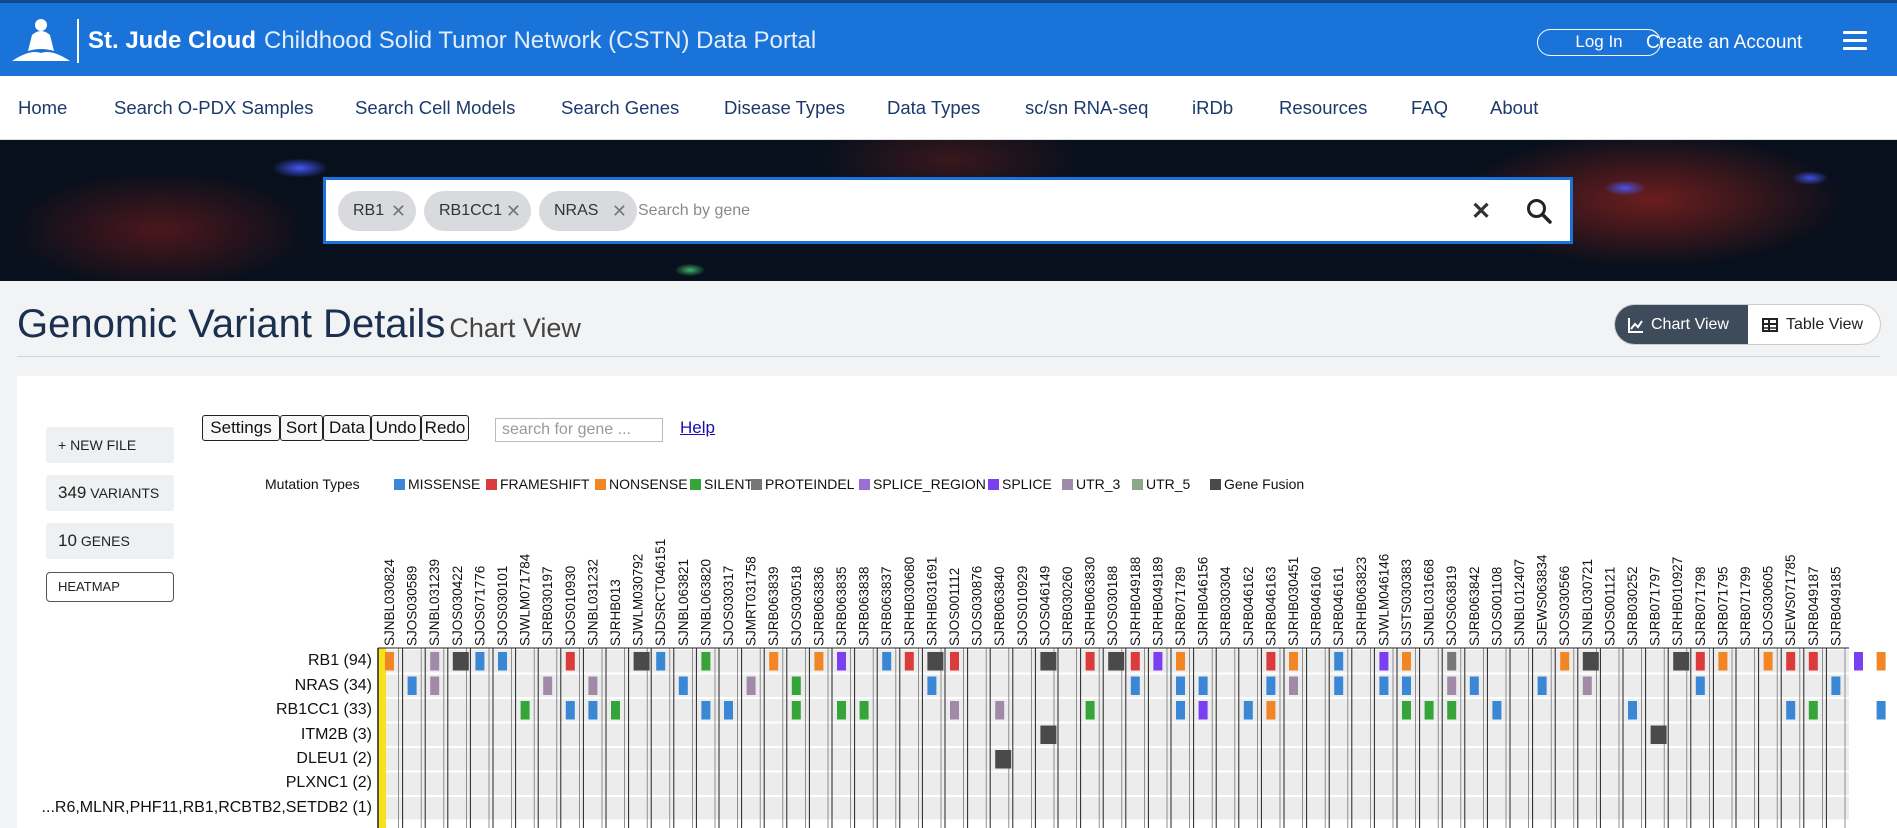 Image resolution: width=1897 pixels, height=828 pixels. What do you see at coordinates (502, 606) in the screenshot?
I see `column-label: SJOS030101` at bounding box center [502, 606].